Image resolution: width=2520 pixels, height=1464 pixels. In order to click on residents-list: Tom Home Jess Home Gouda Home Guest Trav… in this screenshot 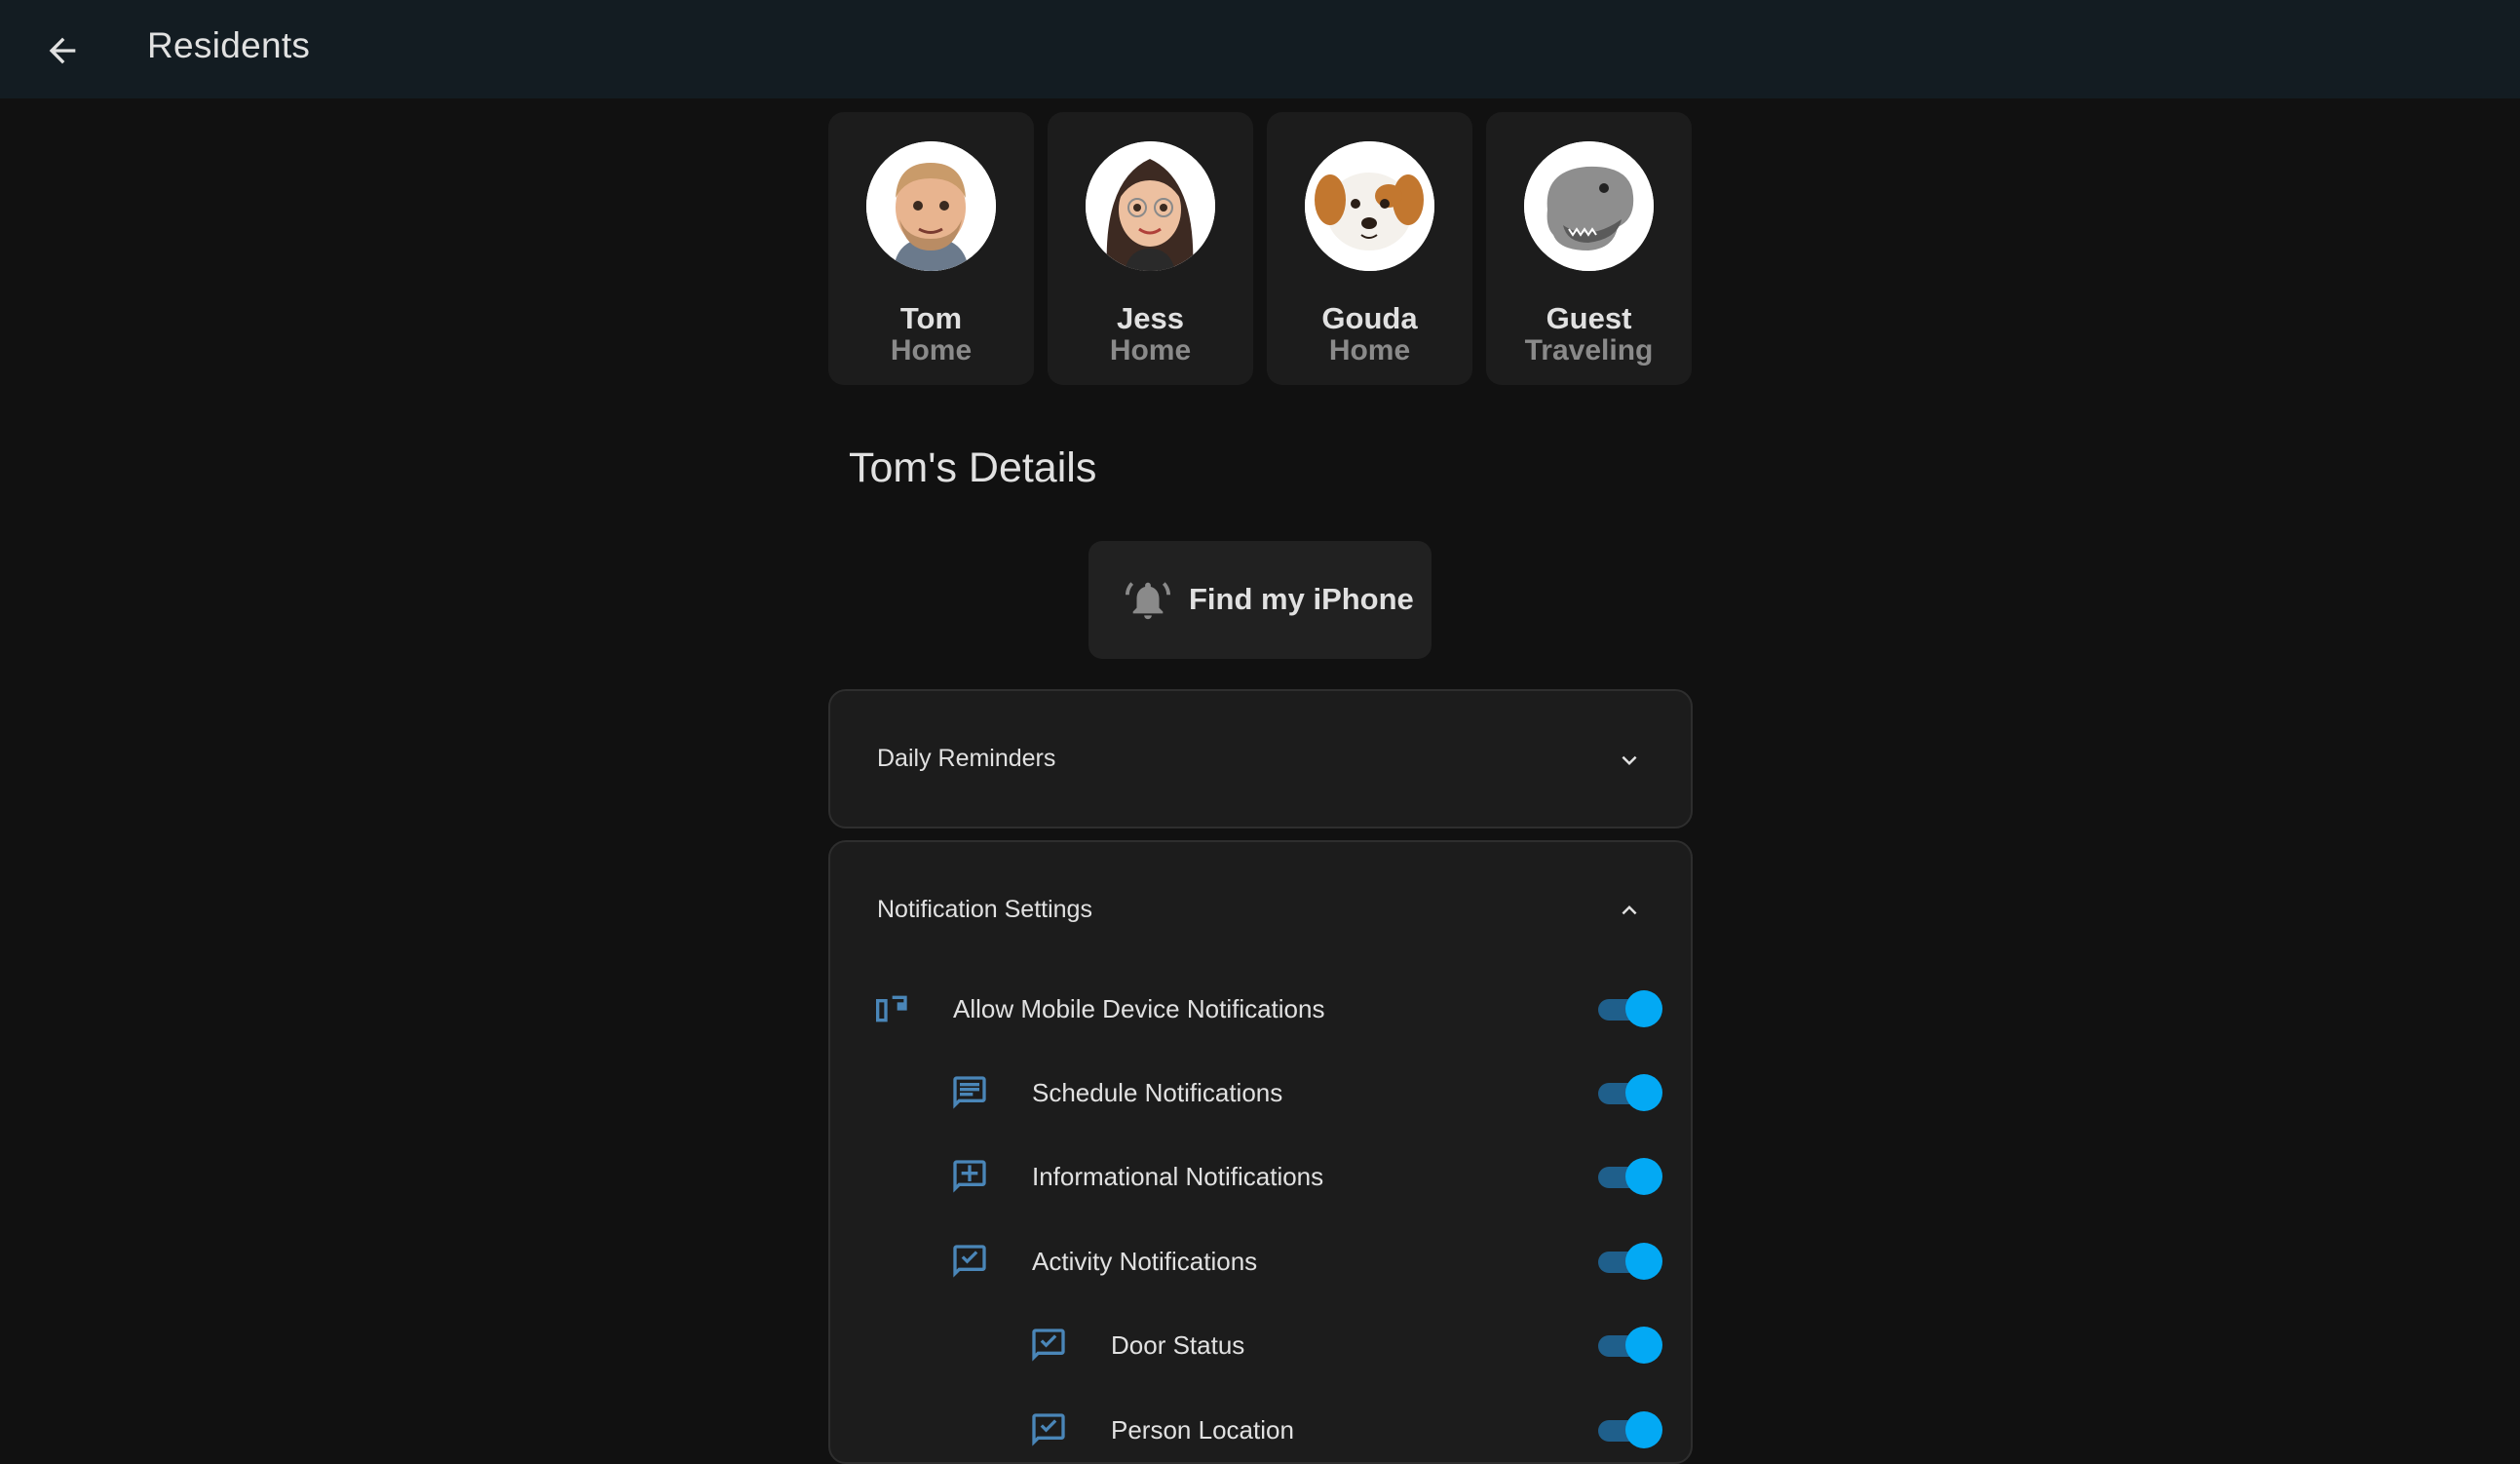, I will do `click(1260, 248)`.